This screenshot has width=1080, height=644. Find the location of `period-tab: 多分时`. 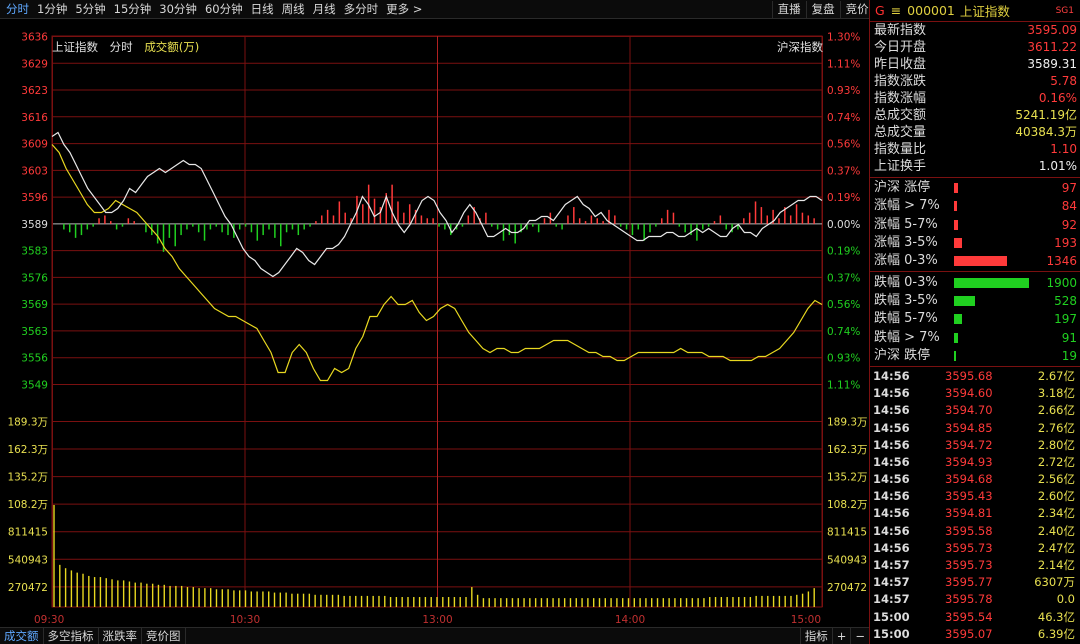

period-tab: 多分时 is located at coordinates (361, 9).